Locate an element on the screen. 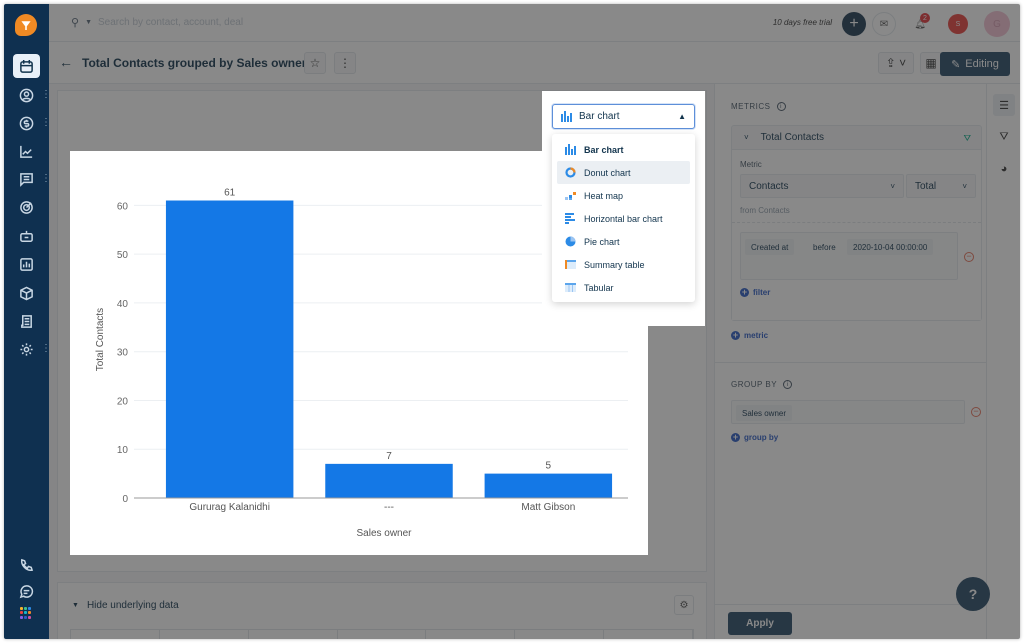 The width and height of the screenshot is (1024, 643). x-tick-label: --- is located at coordinates (389, 507).